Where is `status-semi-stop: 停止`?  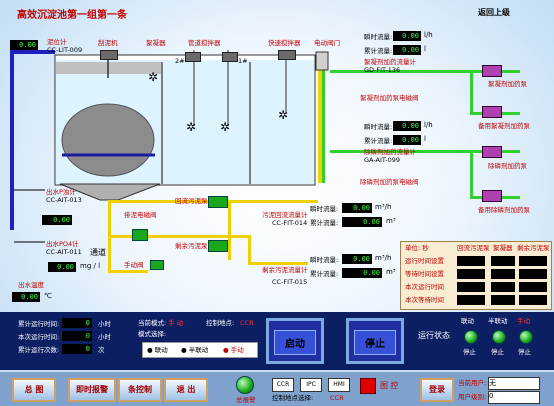 status-semi-stop: 停止 is located at coordinates (497, 352).